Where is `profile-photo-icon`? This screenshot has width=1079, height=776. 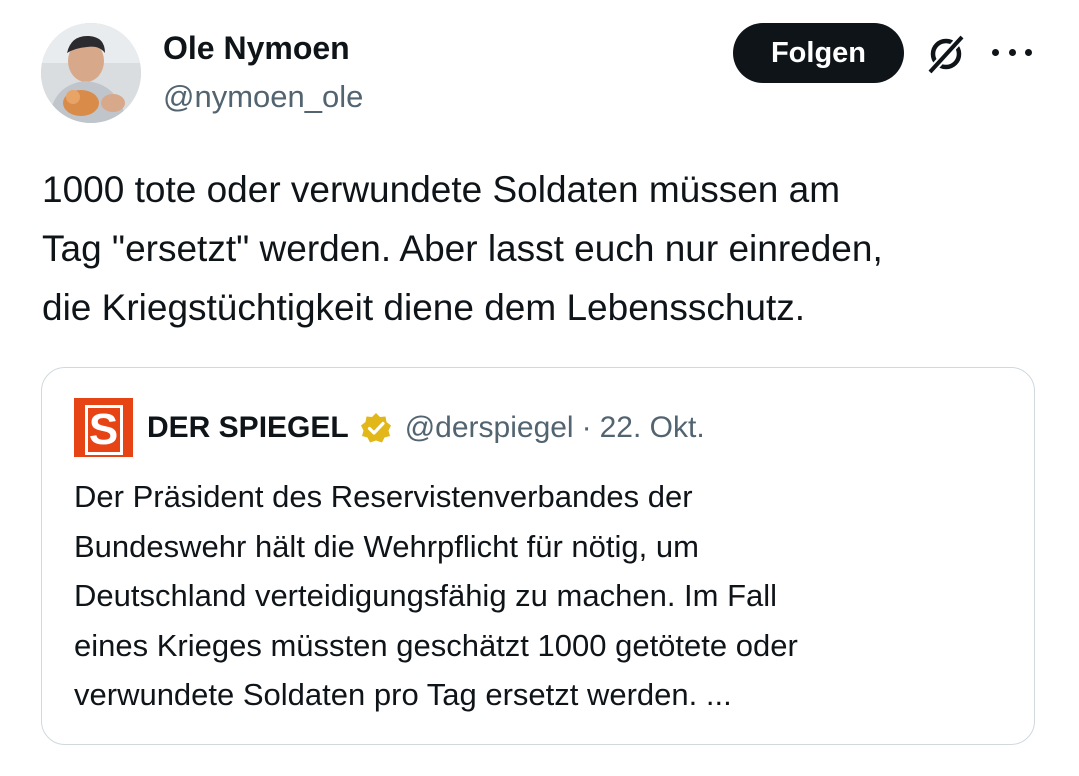
profile-photo-icon is located at coordinates (91, 73).